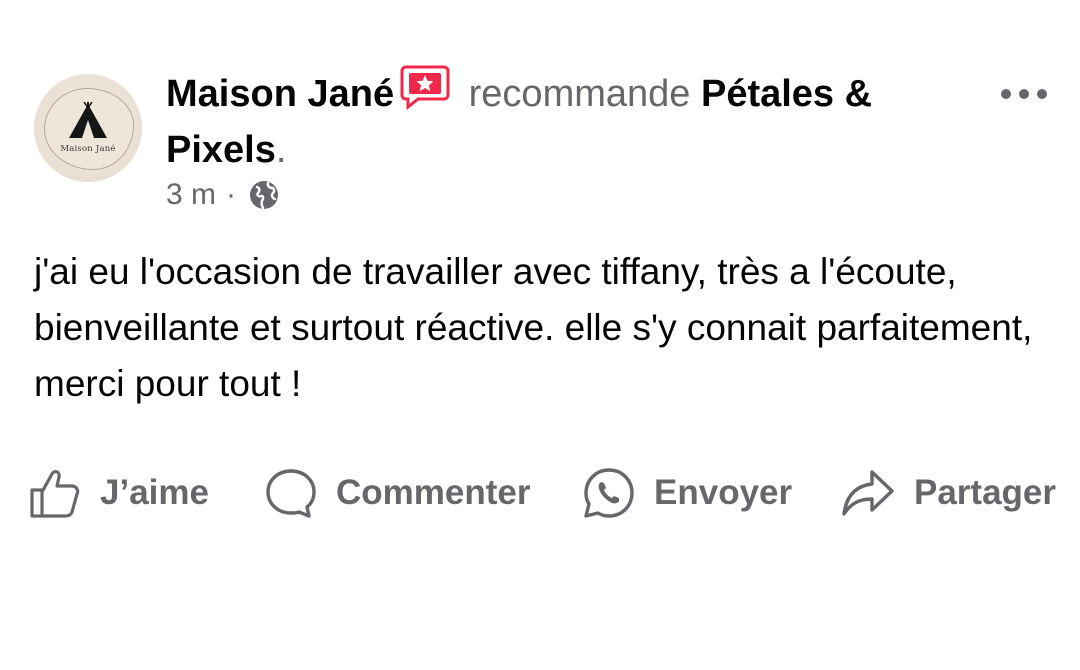 The height and width of the screenshot is (670, 1080). What do you see at coordinates (154, 492) in the screenshot?
I see `like-label: J’aime` at bounding box center [154, 492].